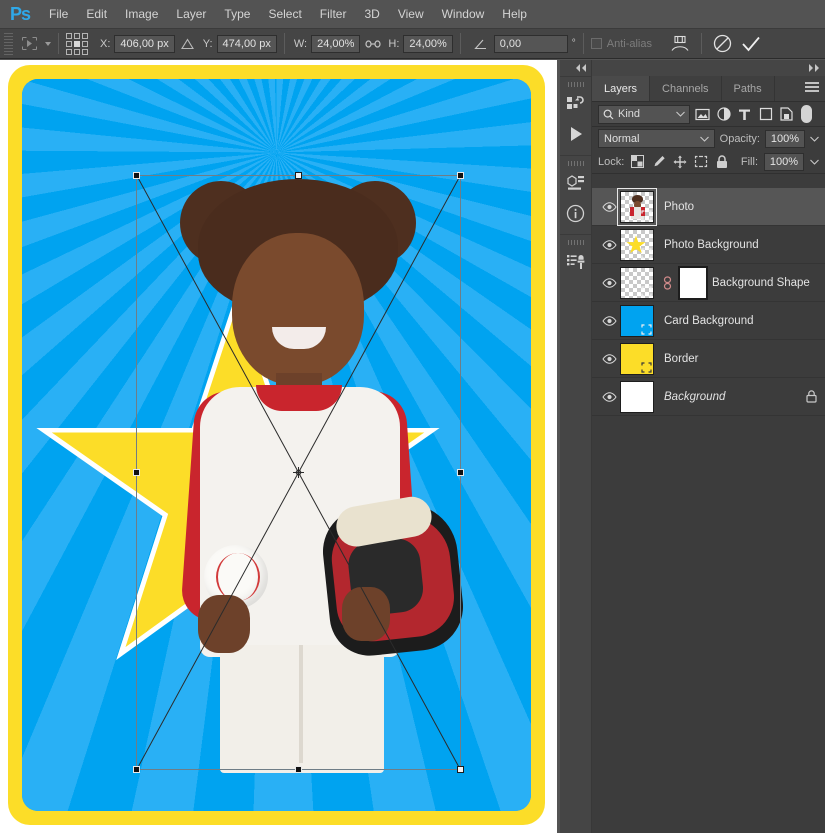 Image resolution: width=825 pixels, height=833 pixels. What do you see at coordinates (333, 14) in the screenshot?
I see `menu-item-filter: Filter` at bounding box center [333, 14].